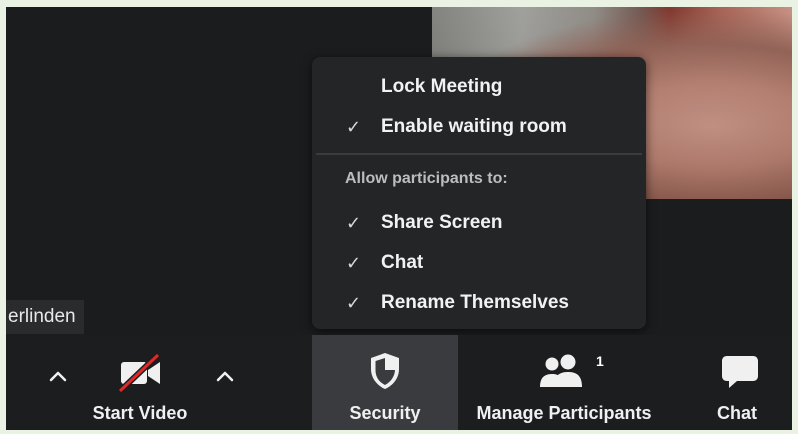 The image size is (798, 434). Describe the element at coordinates (140, 413) in the screenshot. I see `start-video-label: Start Video` at that location.